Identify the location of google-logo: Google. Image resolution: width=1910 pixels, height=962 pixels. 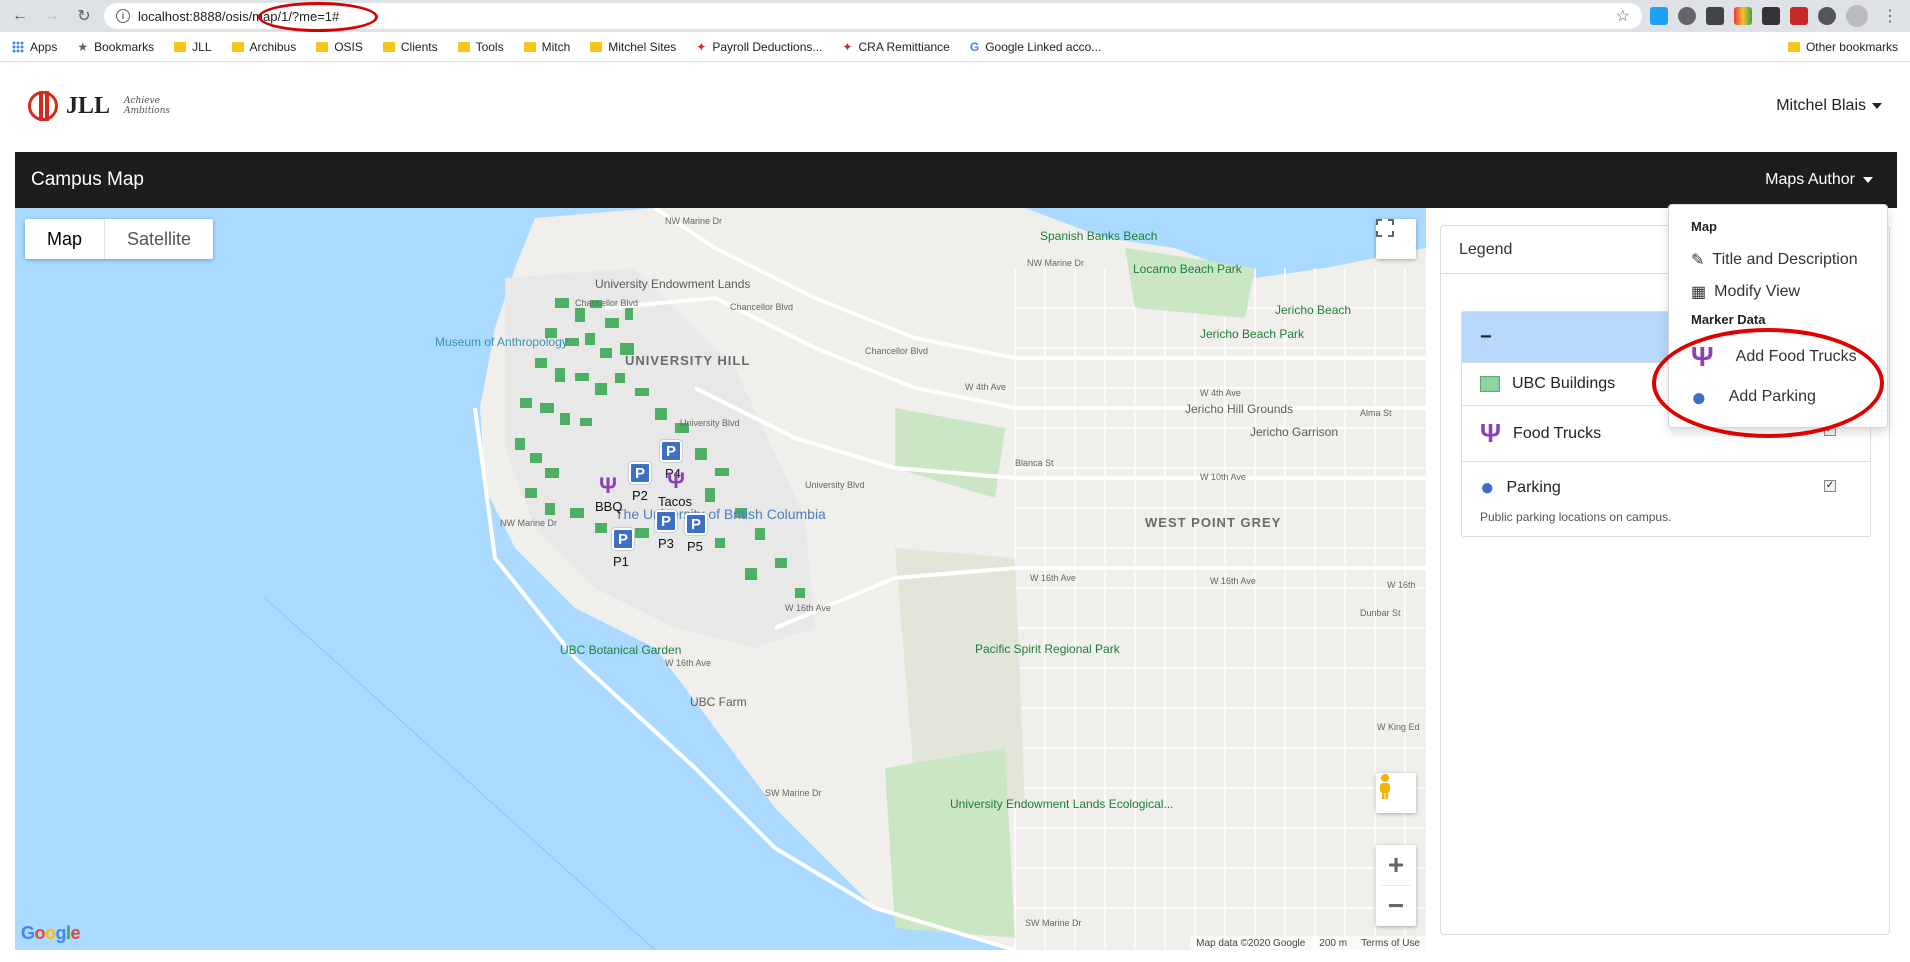
(51, 933).